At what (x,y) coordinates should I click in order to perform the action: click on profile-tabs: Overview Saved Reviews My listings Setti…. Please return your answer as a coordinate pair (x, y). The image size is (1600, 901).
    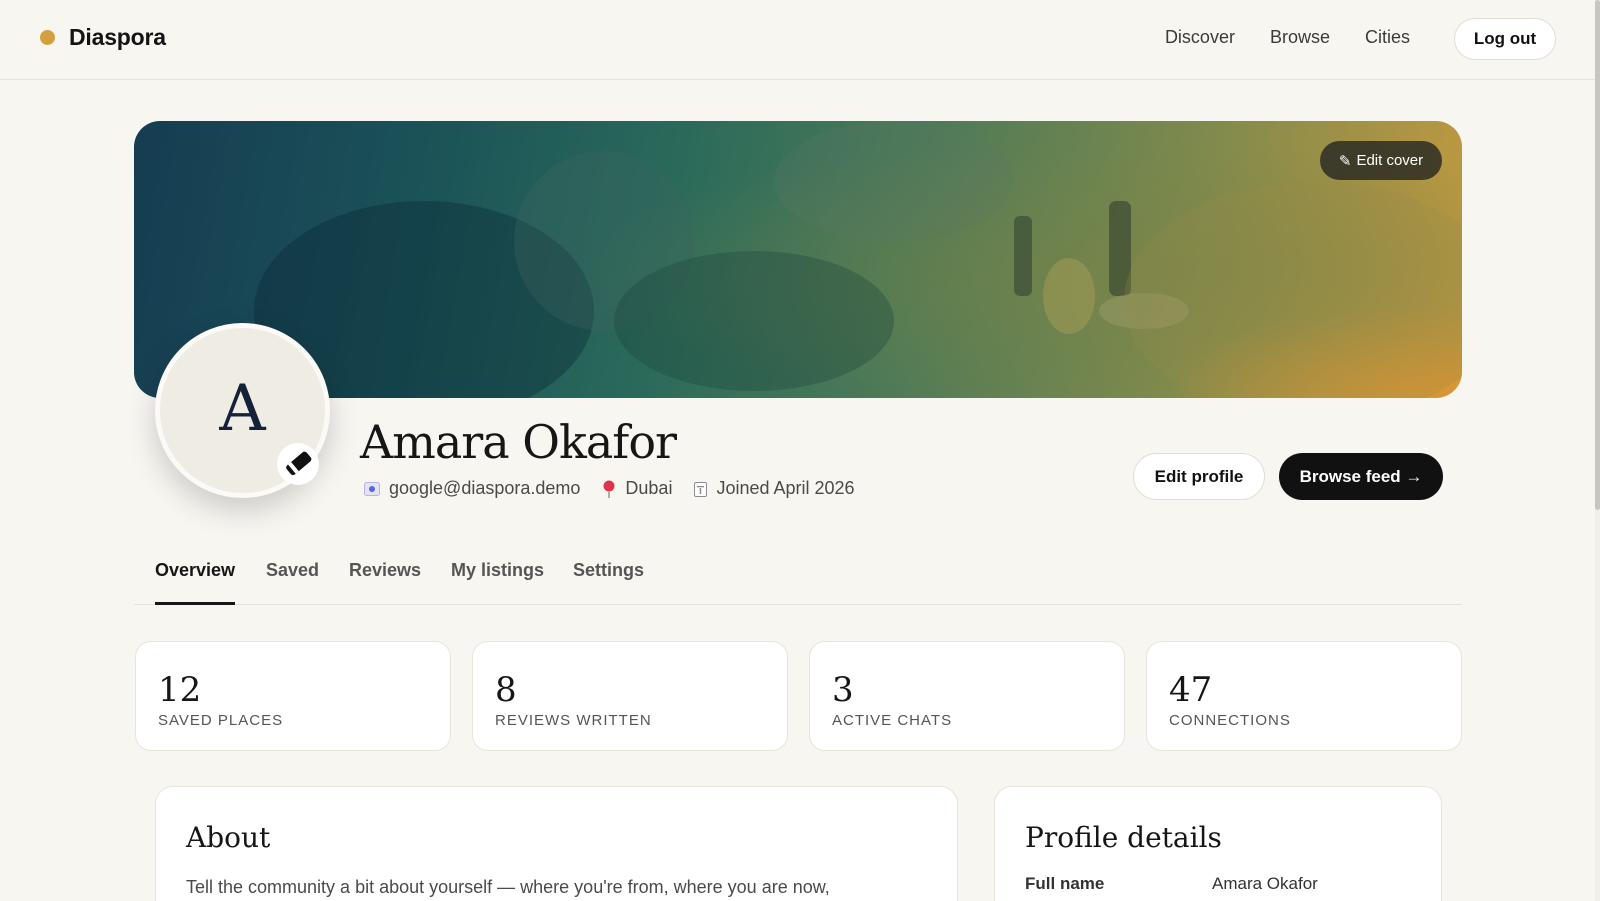
    Looking at the image, I should click on (798, 582).